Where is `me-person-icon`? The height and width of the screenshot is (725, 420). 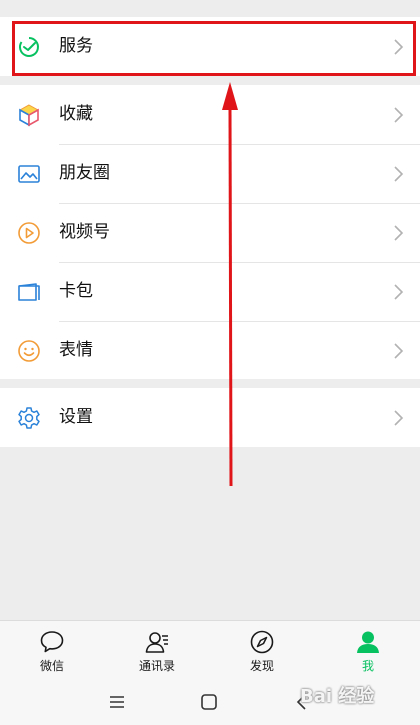
me-person-icon is located at coordinates (368, 642).